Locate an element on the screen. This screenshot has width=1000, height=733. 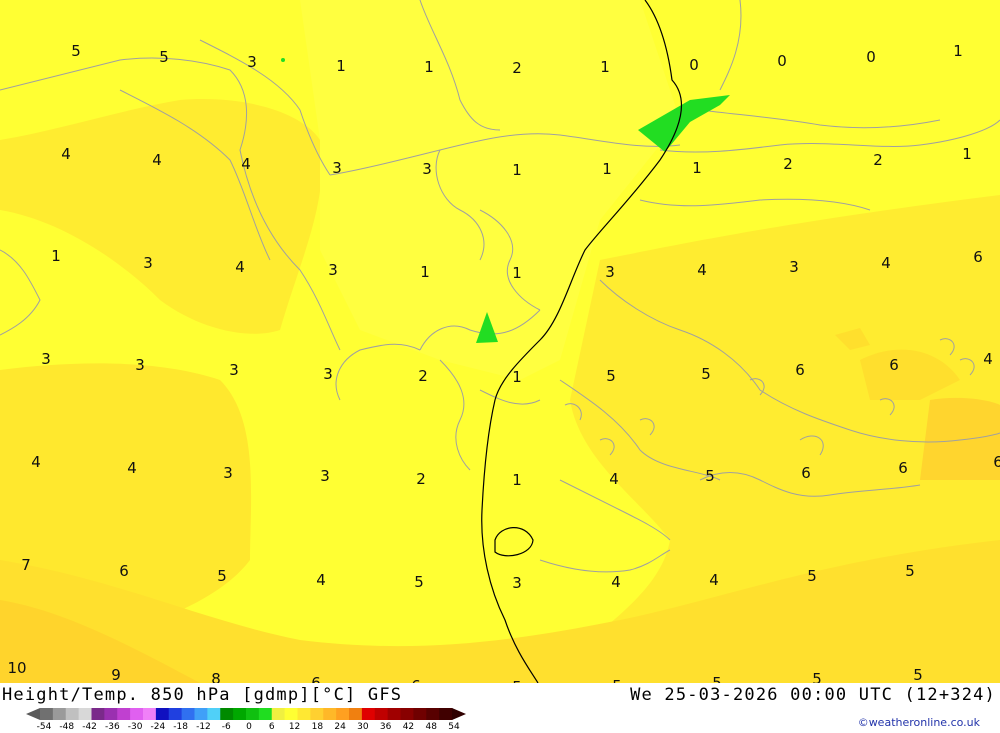
colorbar-tick-label: 30 is located at coordinates (363, 727).